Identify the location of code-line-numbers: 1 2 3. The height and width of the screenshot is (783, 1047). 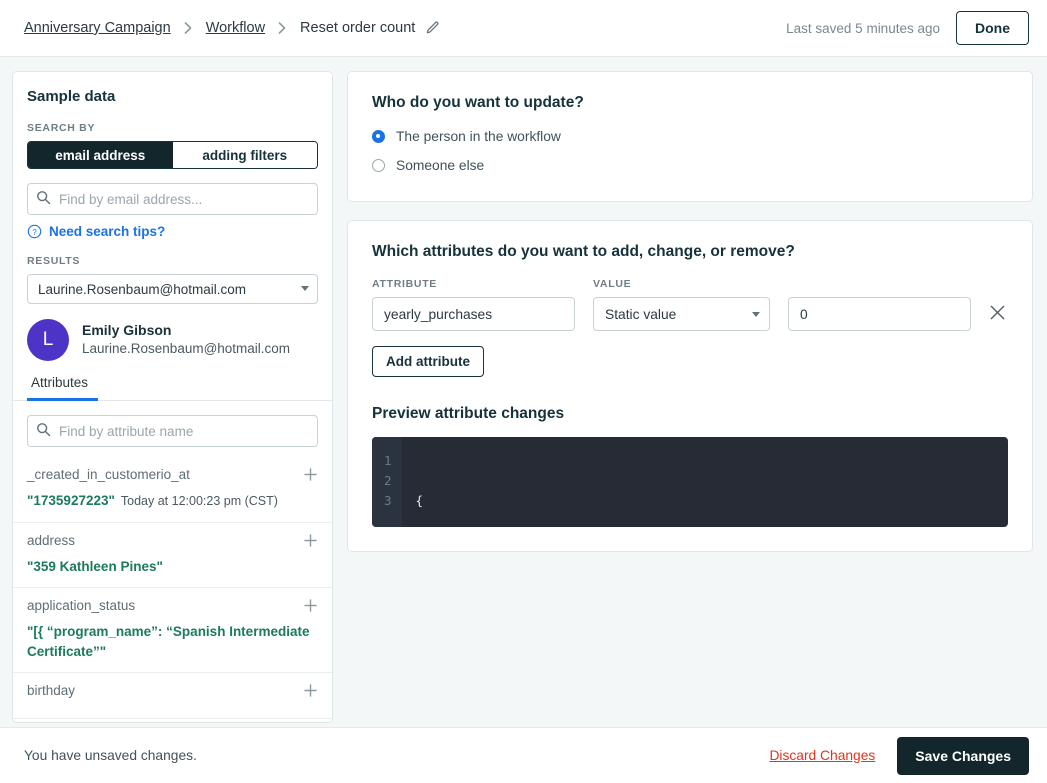
(387, 482).